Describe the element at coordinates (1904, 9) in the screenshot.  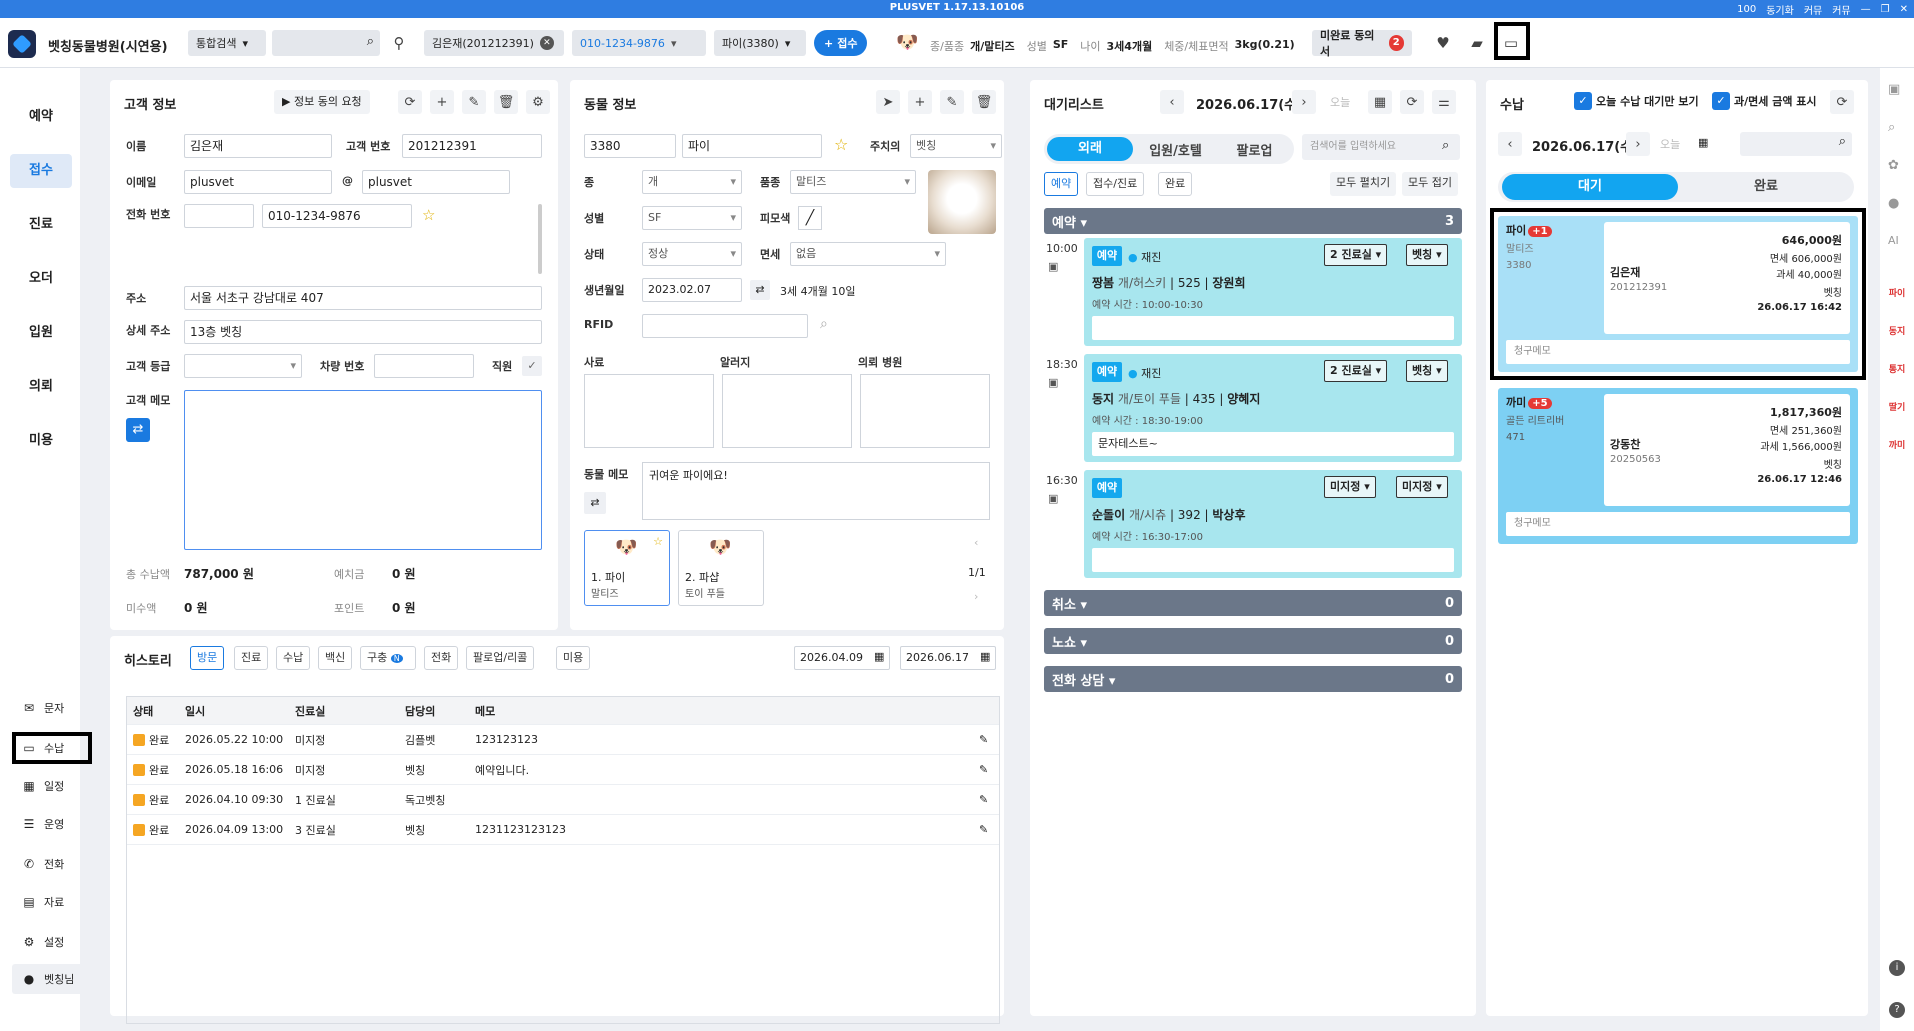
I see `close-icon: ✕` at that location.